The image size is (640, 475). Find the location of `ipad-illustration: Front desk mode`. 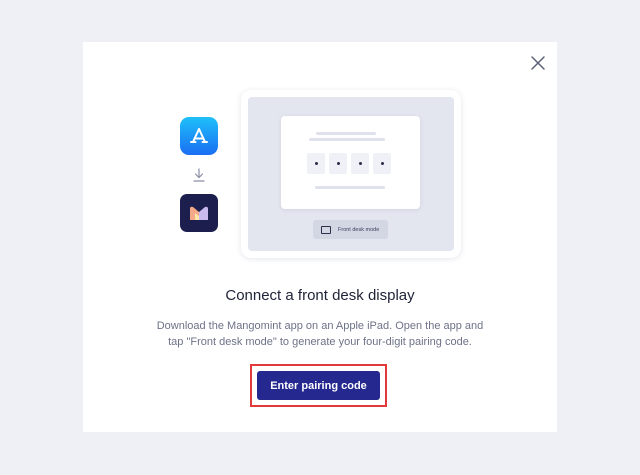

ipad-illustration: Front desk mode is located at coordinates (351, 174).